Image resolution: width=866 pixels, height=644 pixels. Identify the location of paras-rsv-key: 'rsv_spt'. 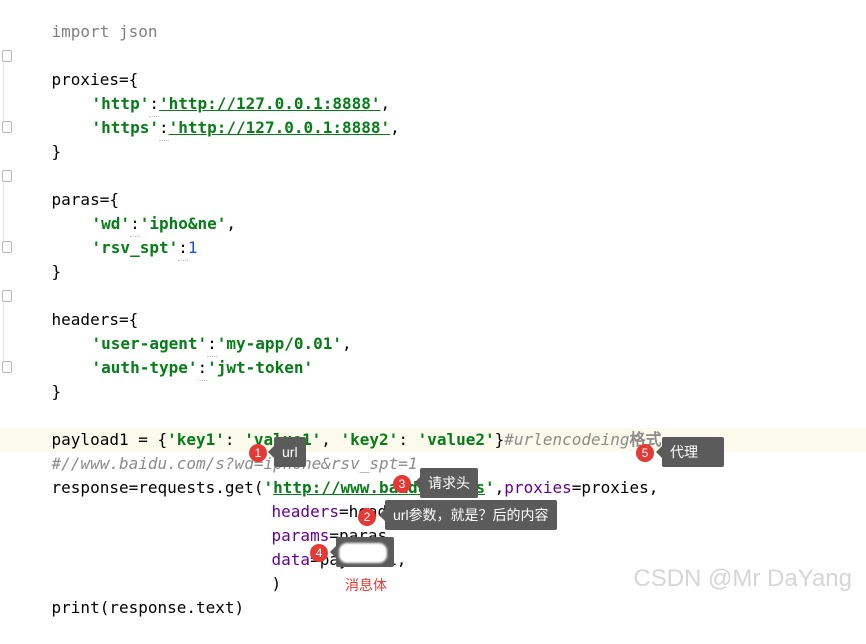
(135, 247).